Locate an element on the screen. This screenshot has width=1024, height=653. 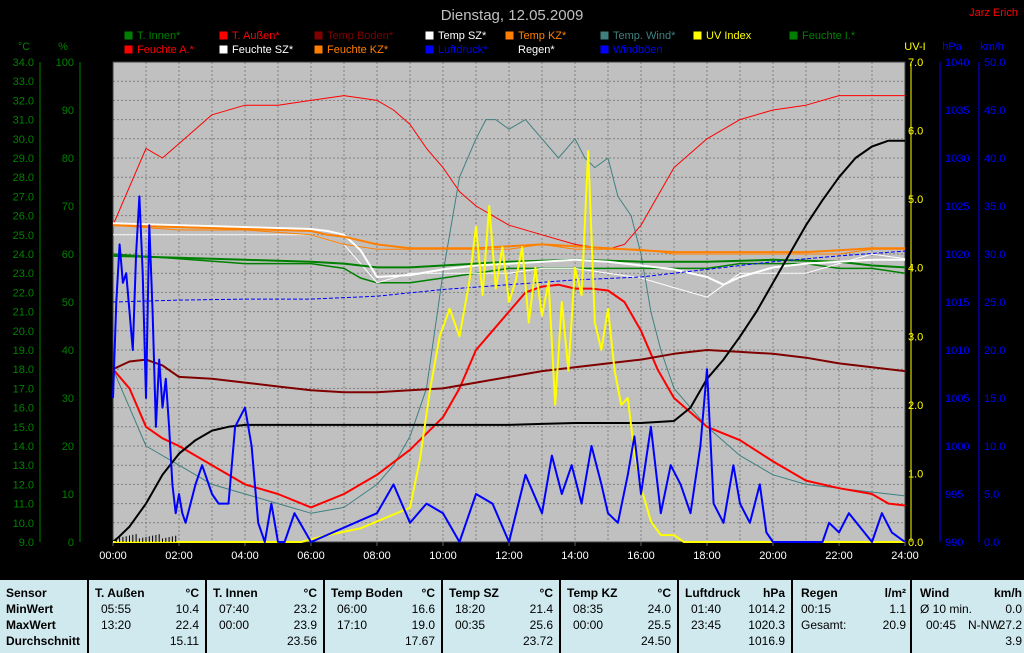
wind-tick-label: 35.0 is located at coordinates (994, 207).